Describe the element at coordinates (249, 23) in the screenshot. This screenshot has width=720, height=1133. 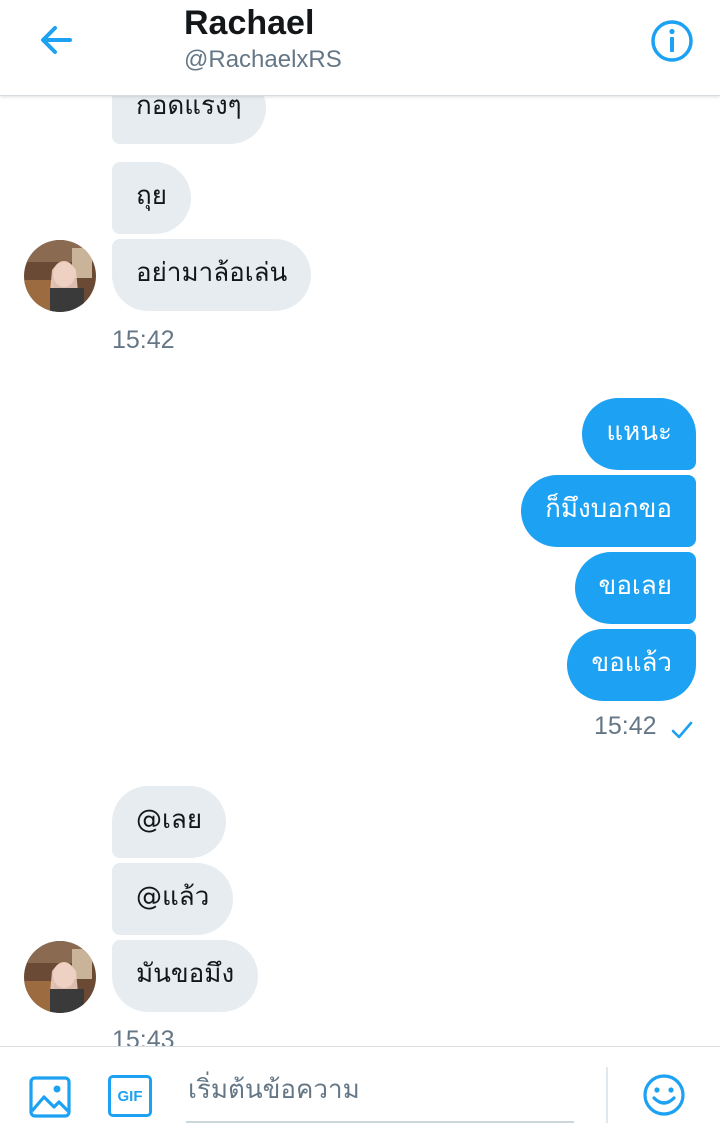
I see `conversation-title: Rachael` at that location.